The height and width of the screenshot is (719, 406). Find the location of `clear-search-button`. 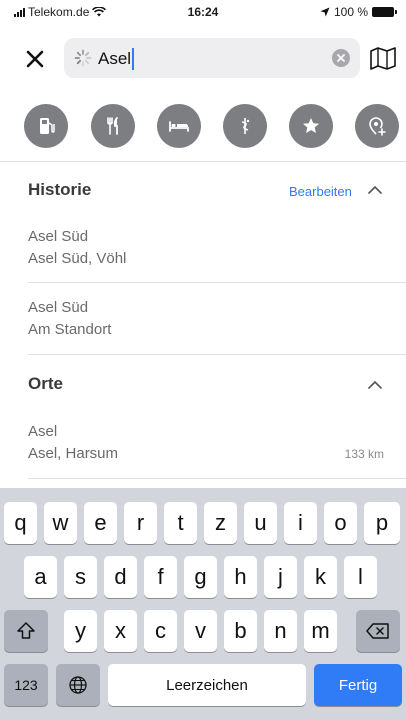

clear-search-button is located at coordinates (341, 58).